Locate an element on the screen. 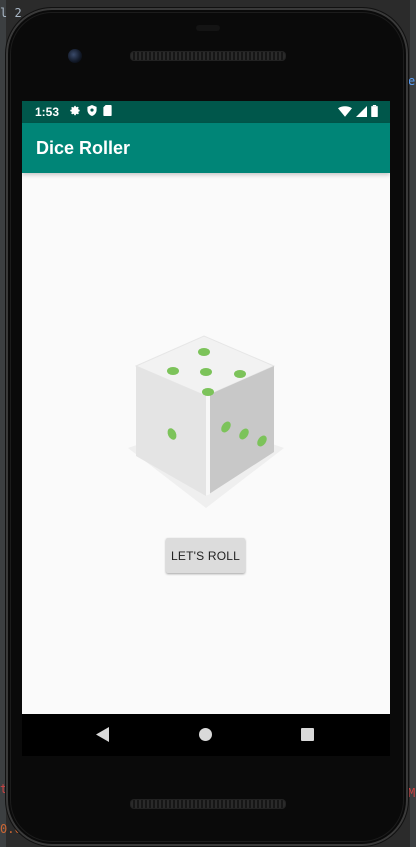  status-system-icons is located at coordinates (358, 111).